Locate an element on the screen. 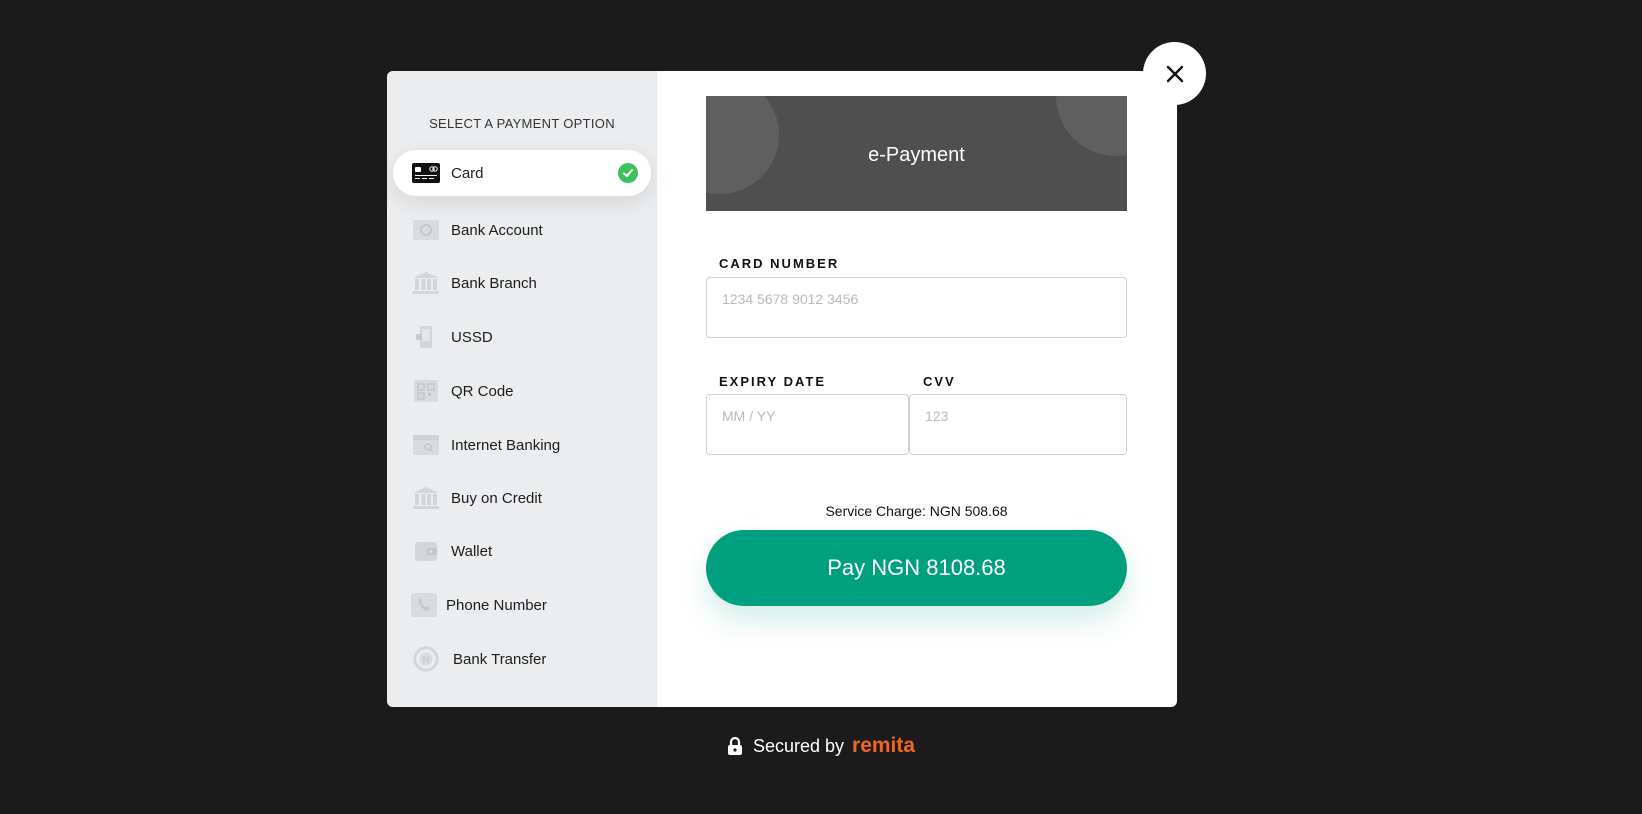 This screenshot has width=1642, height=814. close-button is located at coordinates (1174, 73).